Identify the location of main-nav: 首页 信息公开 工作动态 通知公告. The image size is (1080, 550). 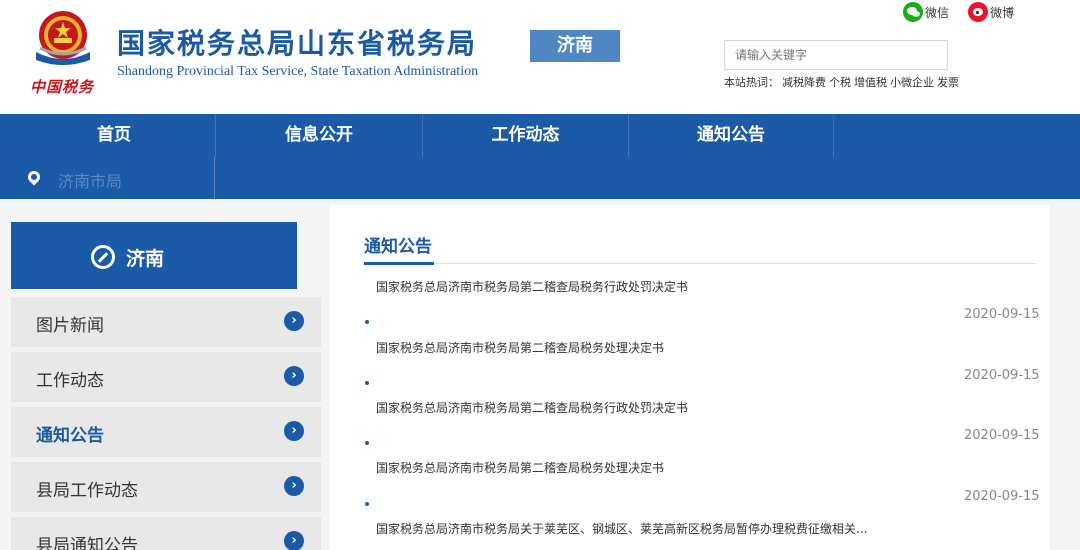
(540, 135).